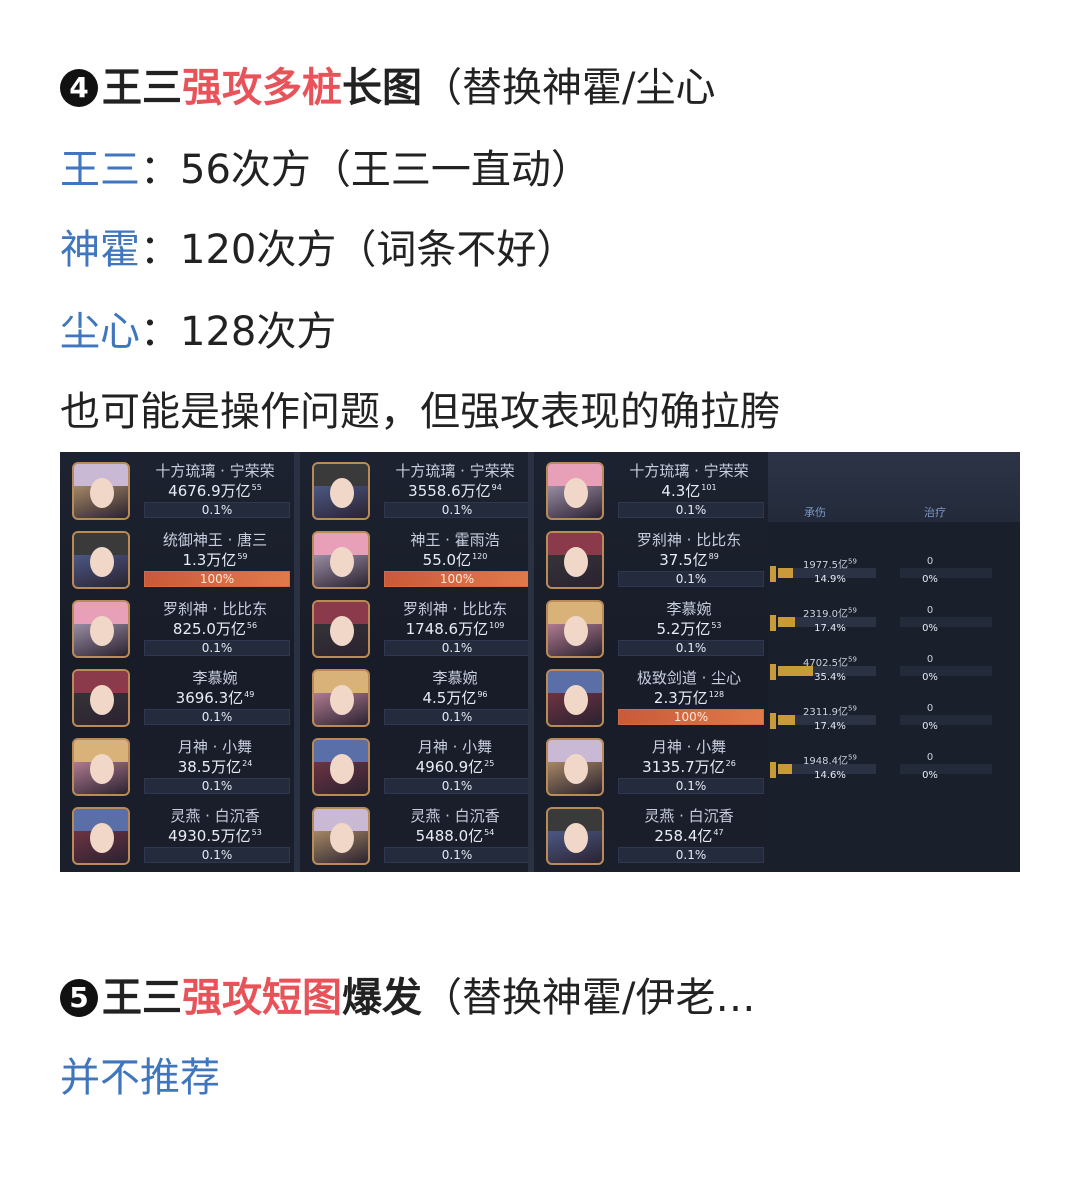  I want to click on taken-number: 2319.0亿, so click(826, 614).